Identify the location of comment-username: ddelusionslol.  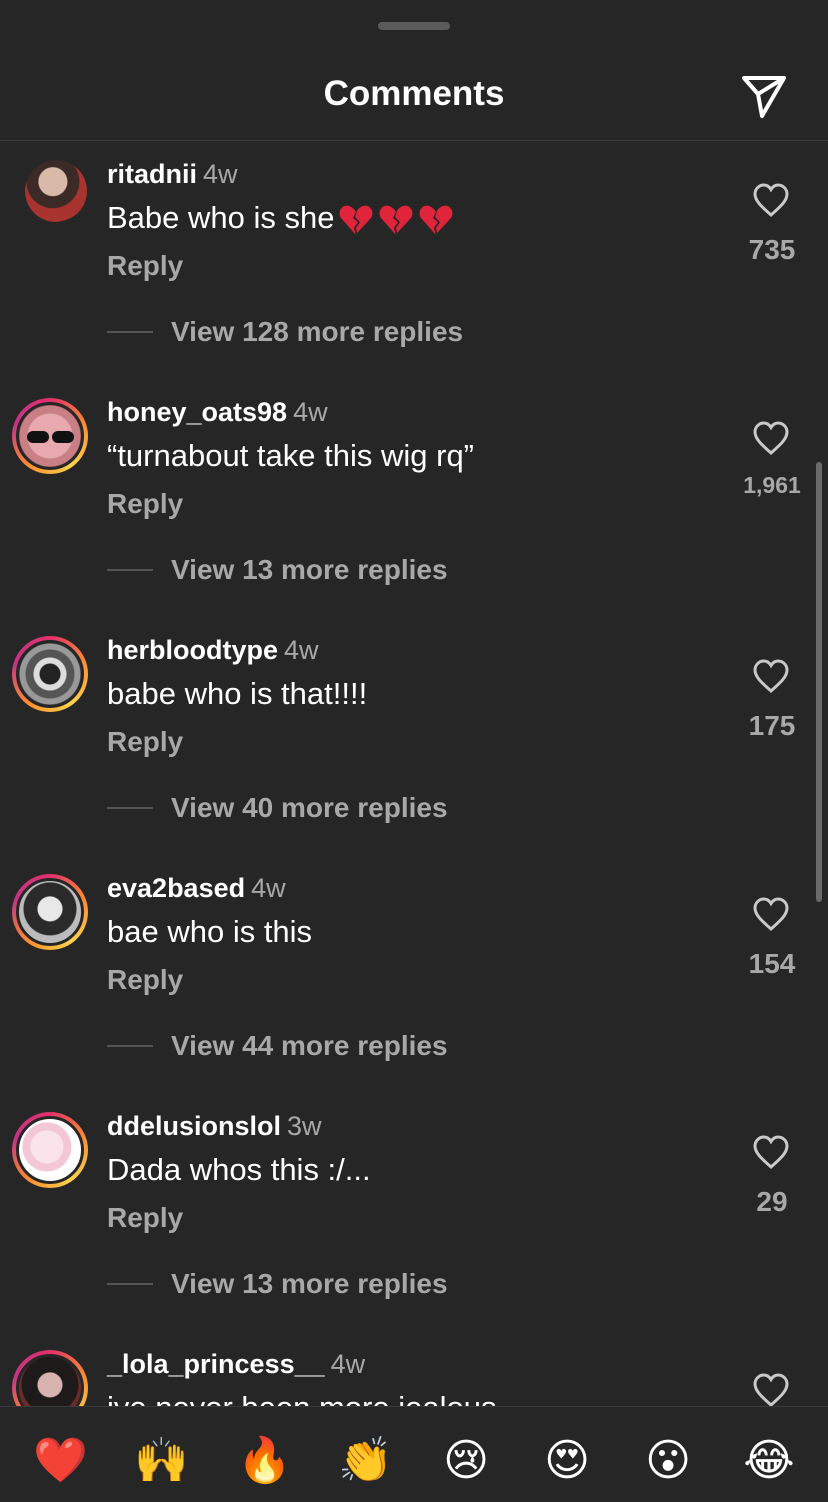
(194, 1126).